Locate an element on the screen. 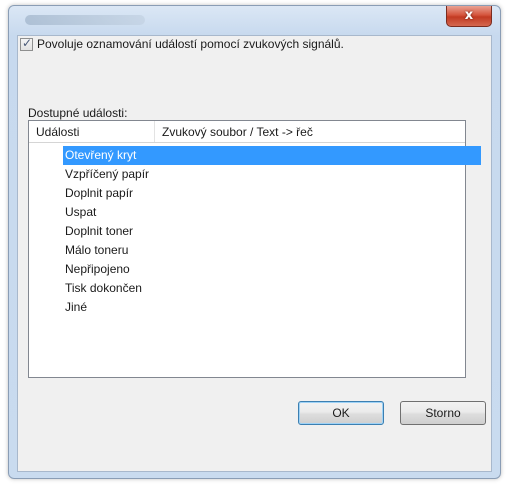 This screenshot has width=509, height=484. list-item: Doplnit toner is located at coordinates (247, 231).